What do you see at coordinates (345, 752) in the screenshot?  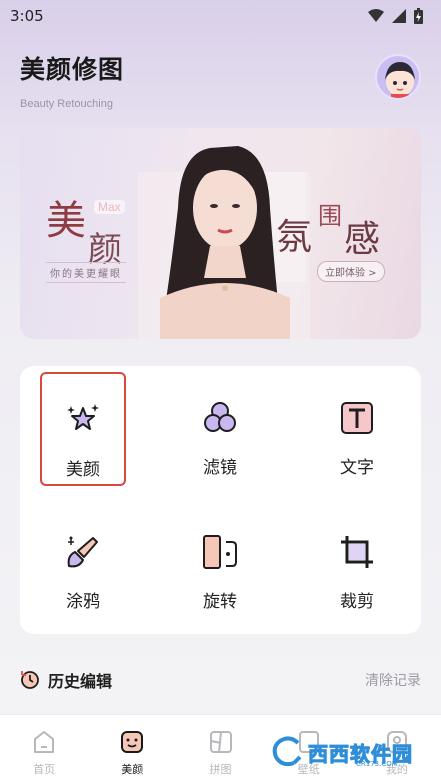 I see `site-watermark: 西西软件园 CR173.COM` at bounding box center [345, 752].